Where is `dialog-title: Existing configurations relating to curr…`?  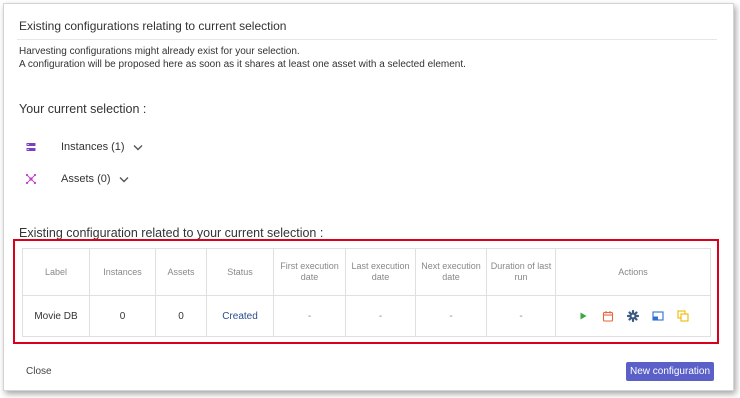
dialog-title: Existing configurations relating to curr… is located at coordinates (153, 26).